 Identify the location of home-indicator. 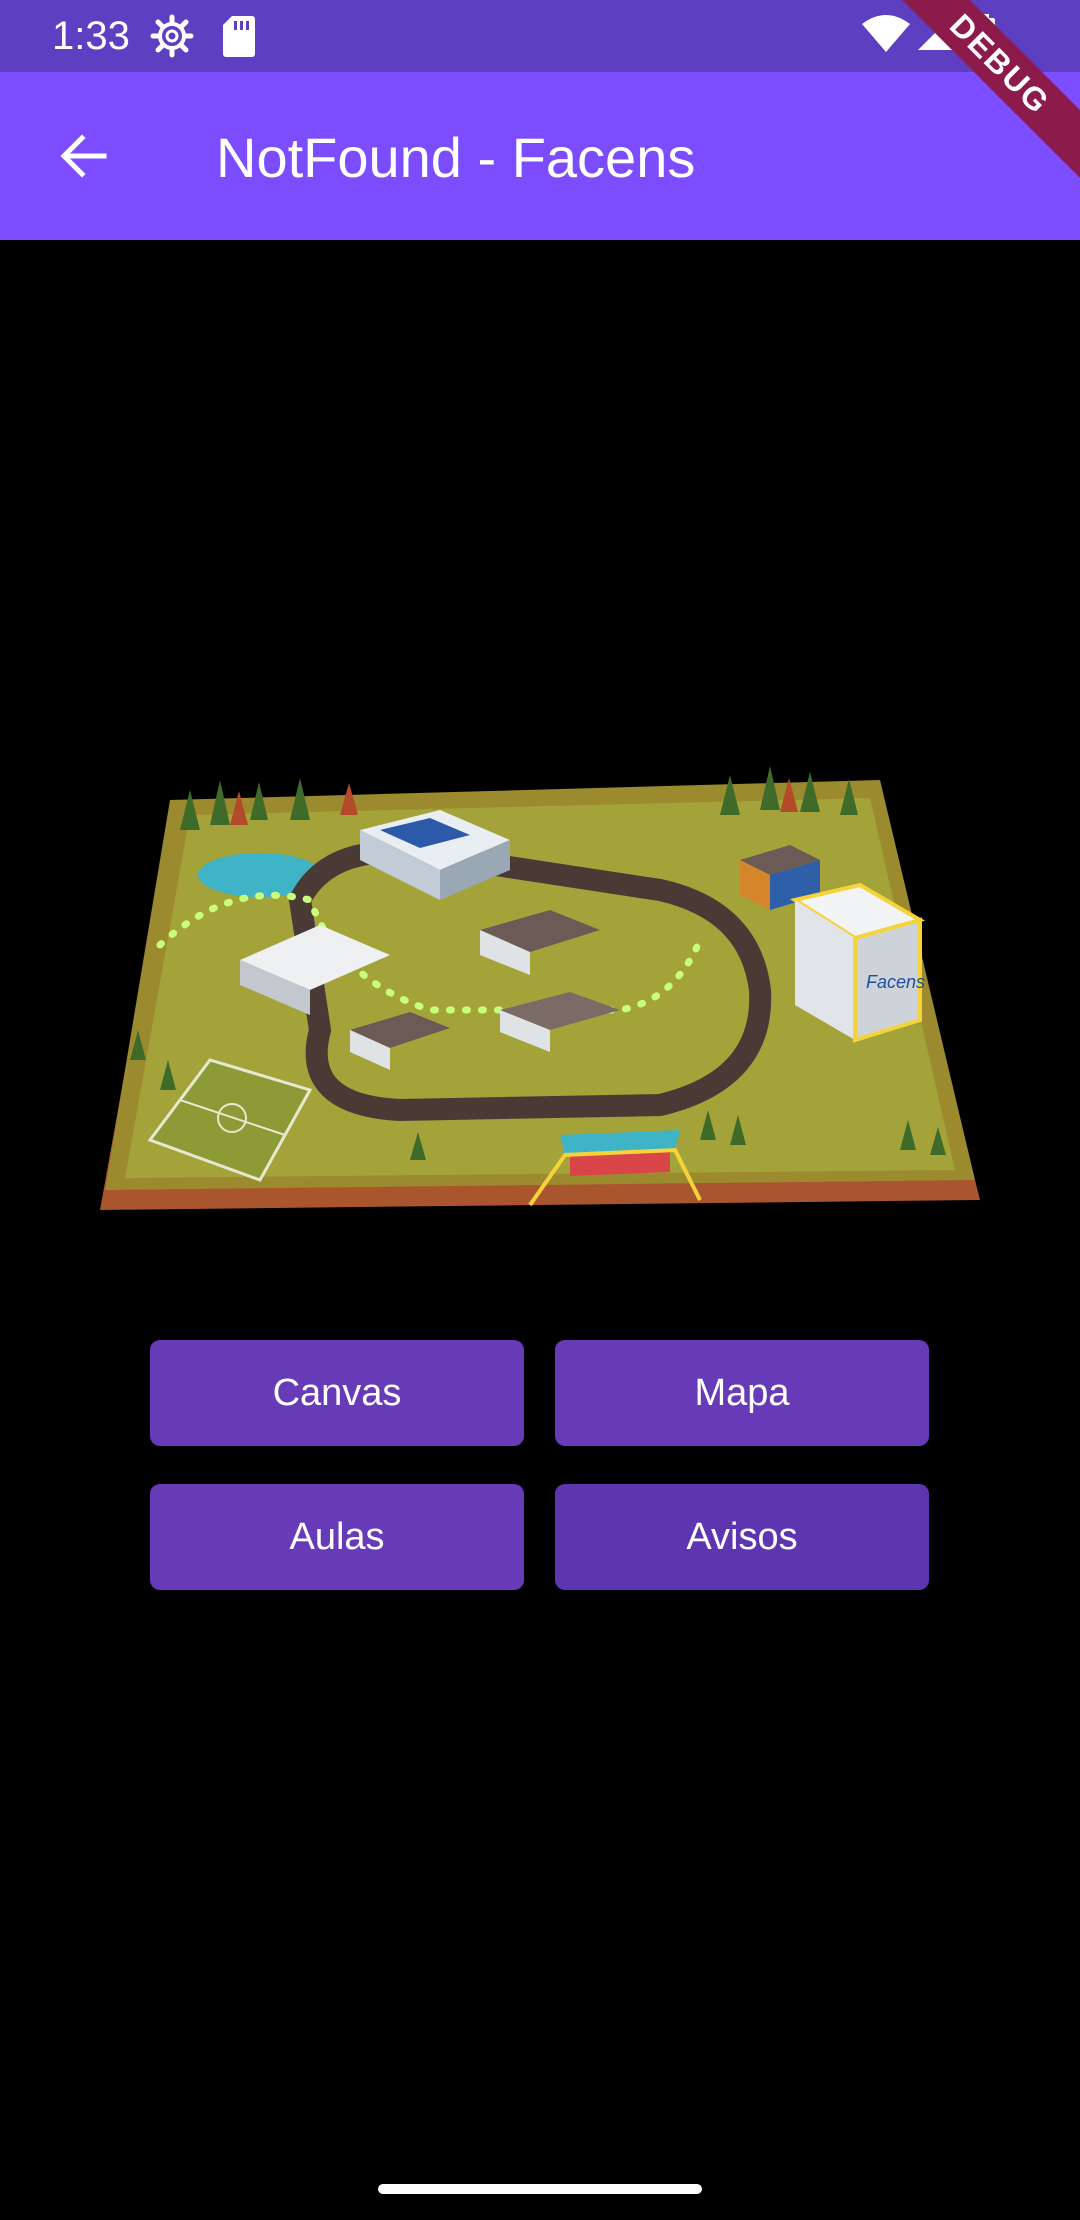
(540, 2189).